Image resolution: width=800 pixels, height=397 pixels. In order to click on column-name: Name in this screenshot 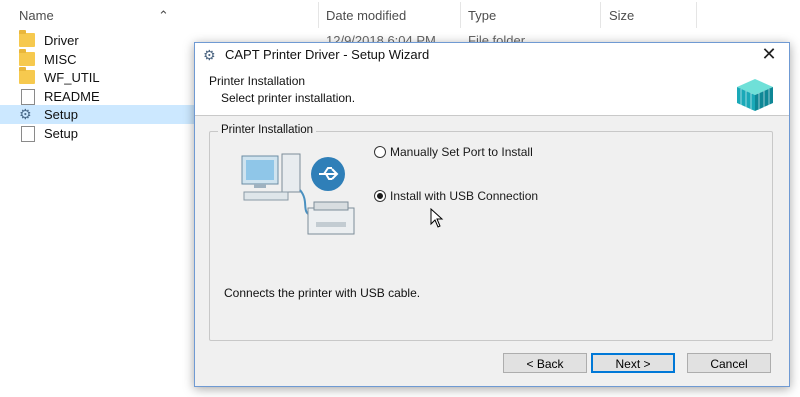, I will do `click(36, 15)`.